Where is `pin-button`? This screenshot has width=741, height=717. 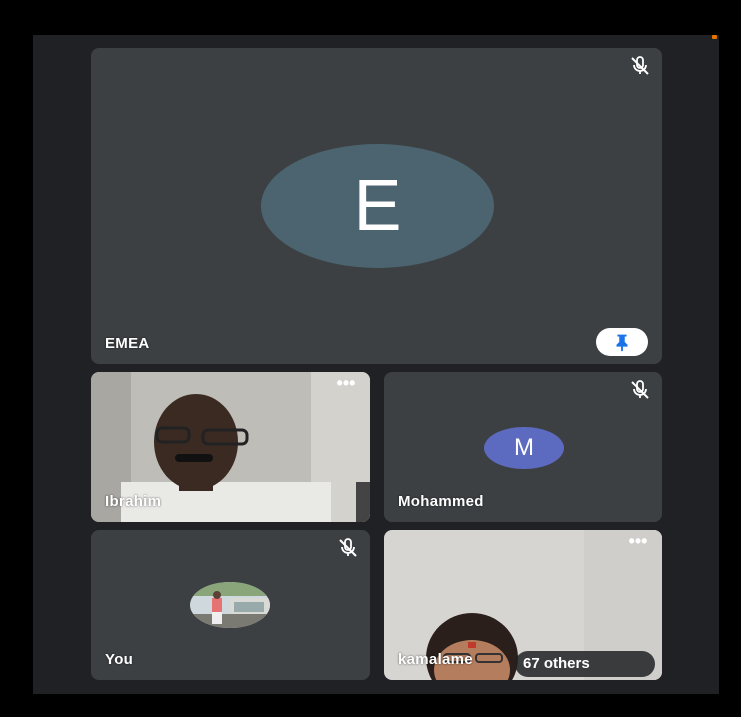
pin-button is located at coordinates (622, 342).